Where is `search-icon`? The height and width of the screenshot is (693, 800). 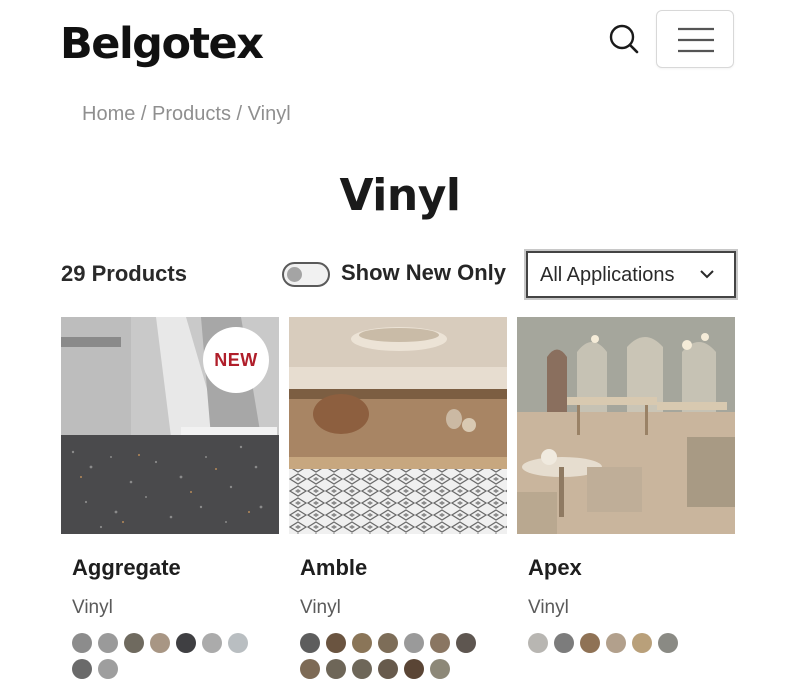
search-icon is located at coordinates (624, 39).